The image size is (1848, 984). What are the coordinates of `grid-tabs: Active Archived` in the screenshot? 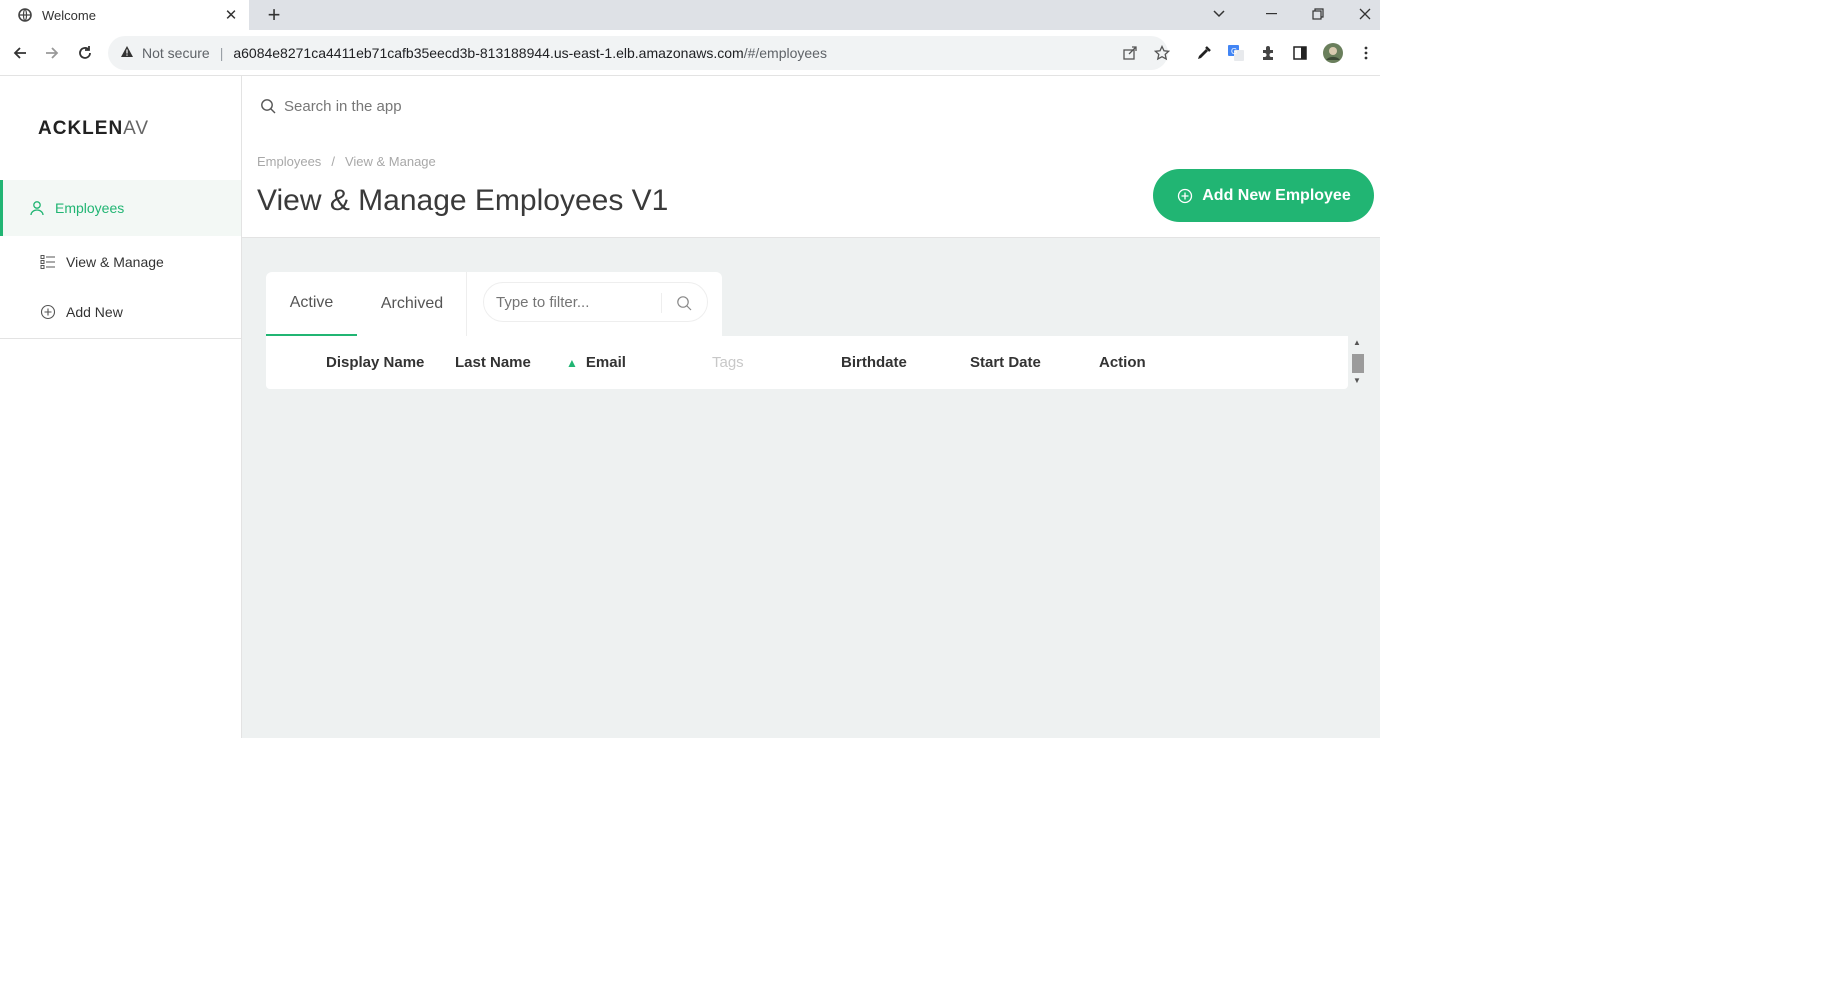 It's located at (494, 304).